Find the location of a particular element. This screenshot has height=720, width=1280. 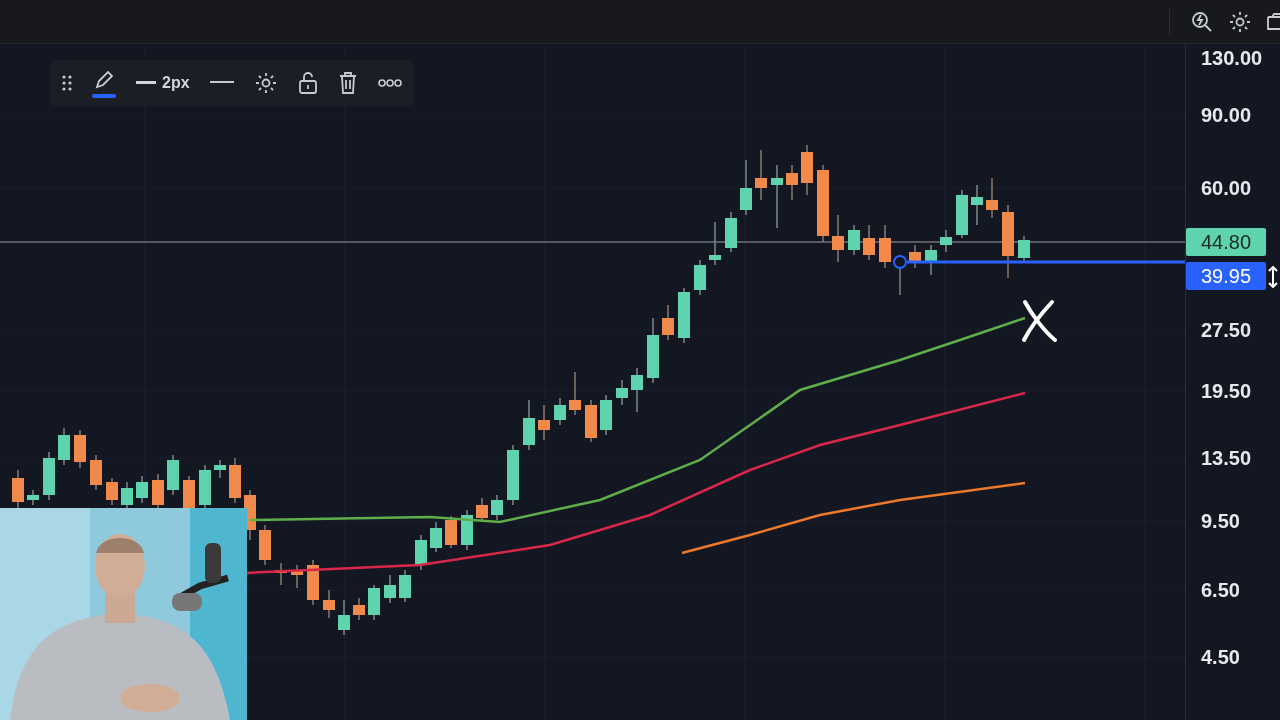

current-price-tag: 44.80 is located at coordinates (1226, 242).